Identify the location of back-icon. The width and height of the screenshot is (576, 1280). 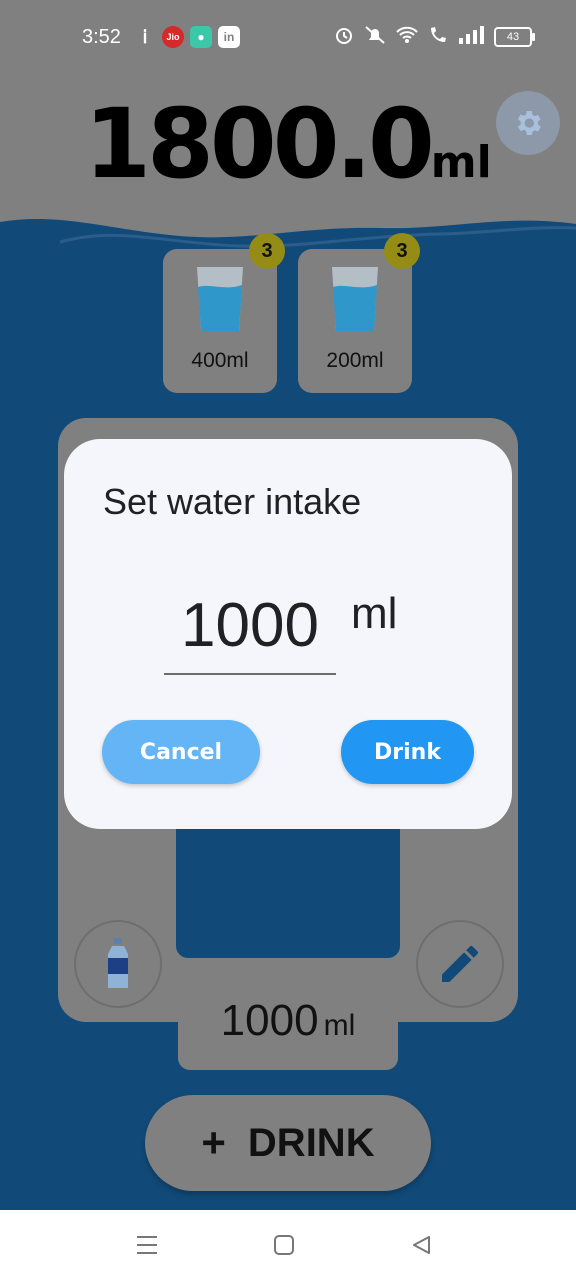
(421, 1245).